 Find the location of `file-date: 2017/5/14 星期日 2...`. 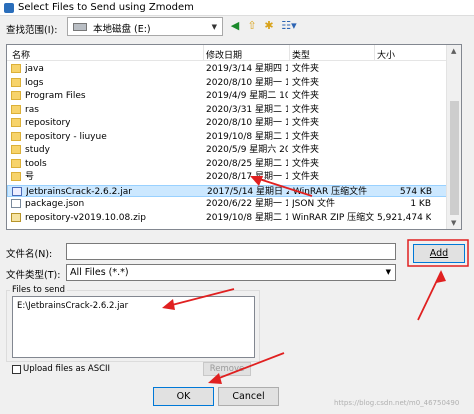

file-date: 2017/5/14 星期日 2... is located at coordinates (248, 191).